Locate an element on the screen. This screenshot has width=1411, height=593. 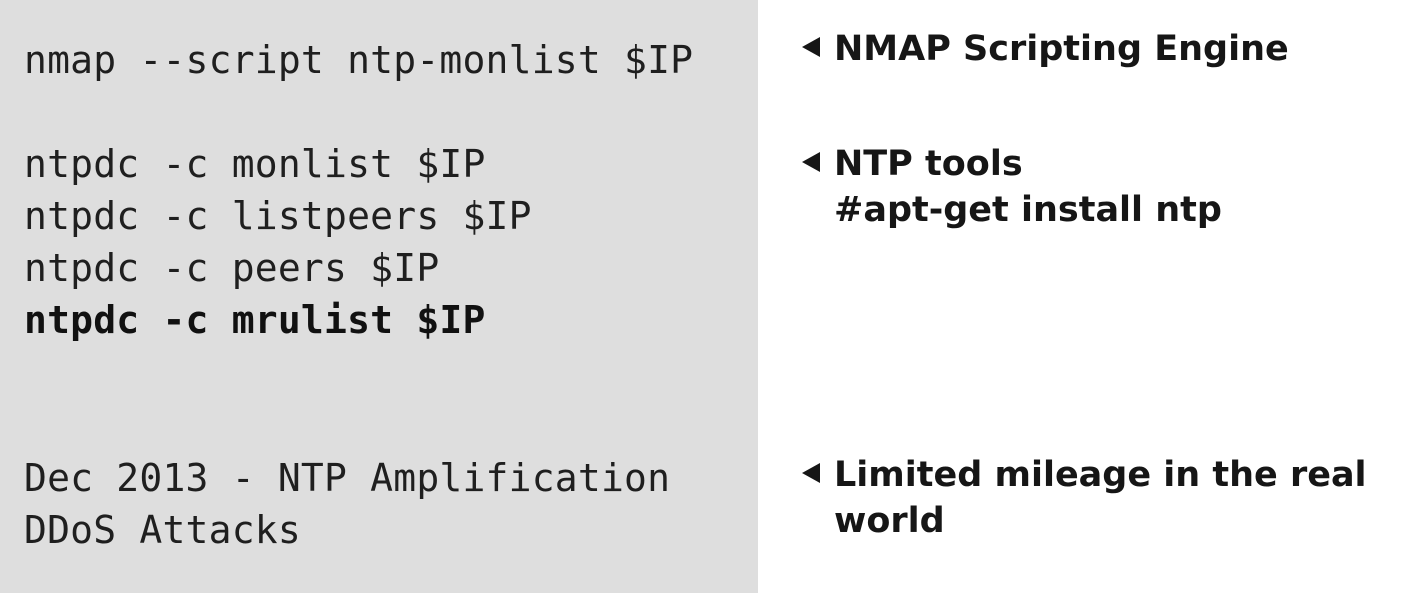
note-nse: NMAP Scripting Engine is located at coordinates (1045, 49).